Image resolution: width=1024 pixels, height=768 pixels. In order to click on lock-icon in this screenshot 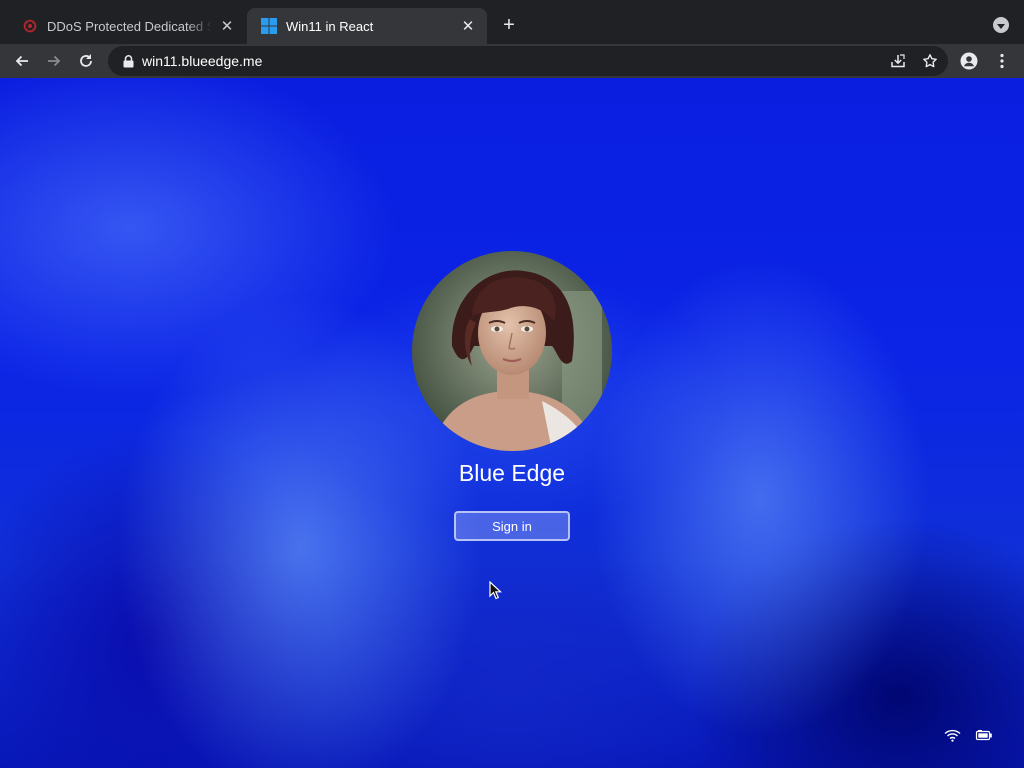, I will do `click(128, 61)`.